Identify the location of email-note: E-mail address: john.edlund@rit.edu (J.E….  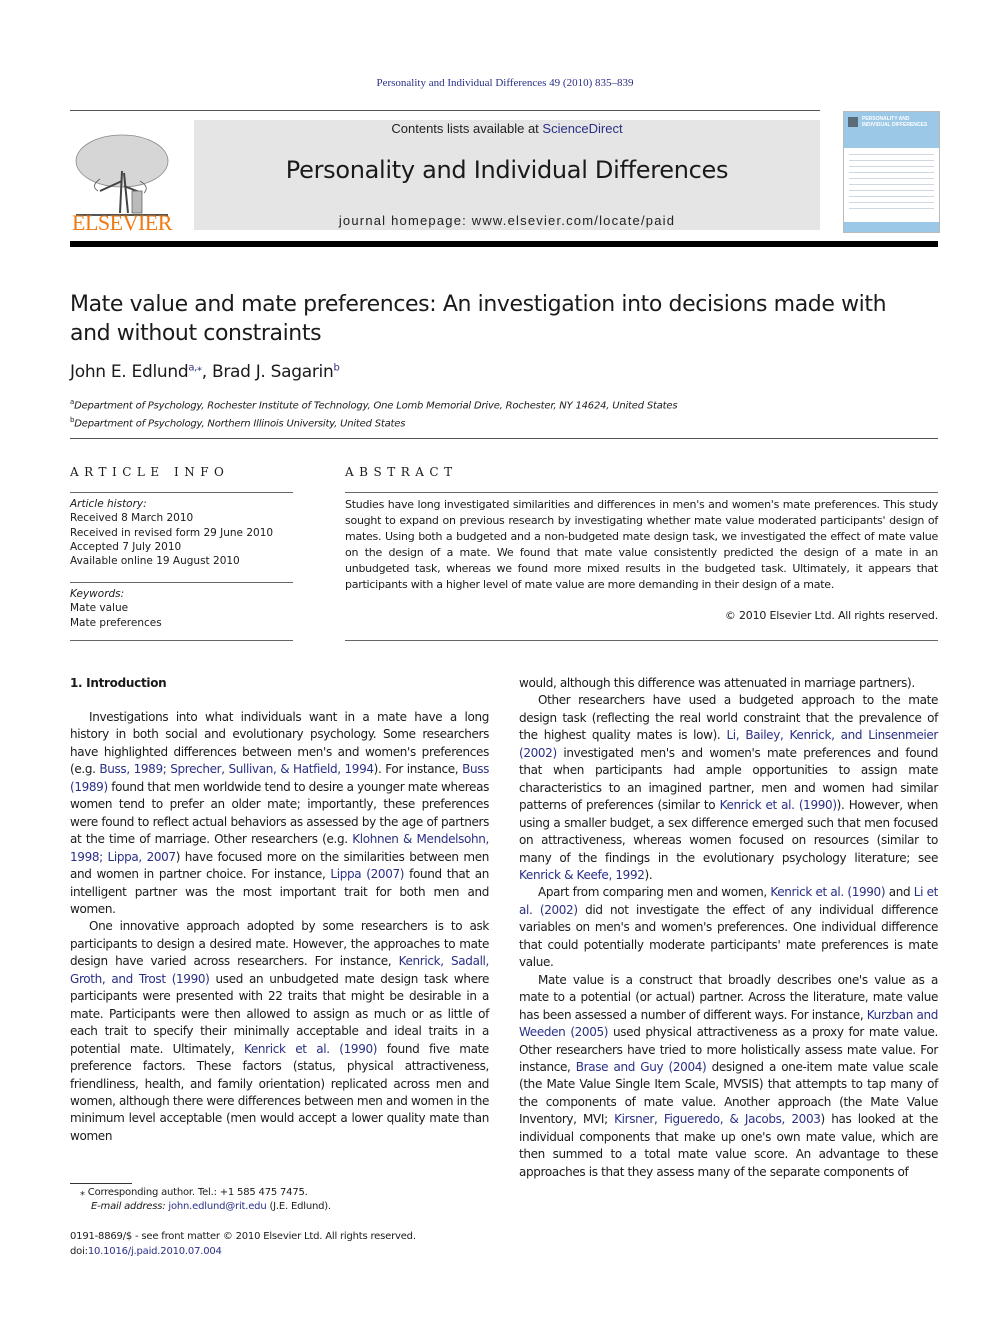
(205, 1207).